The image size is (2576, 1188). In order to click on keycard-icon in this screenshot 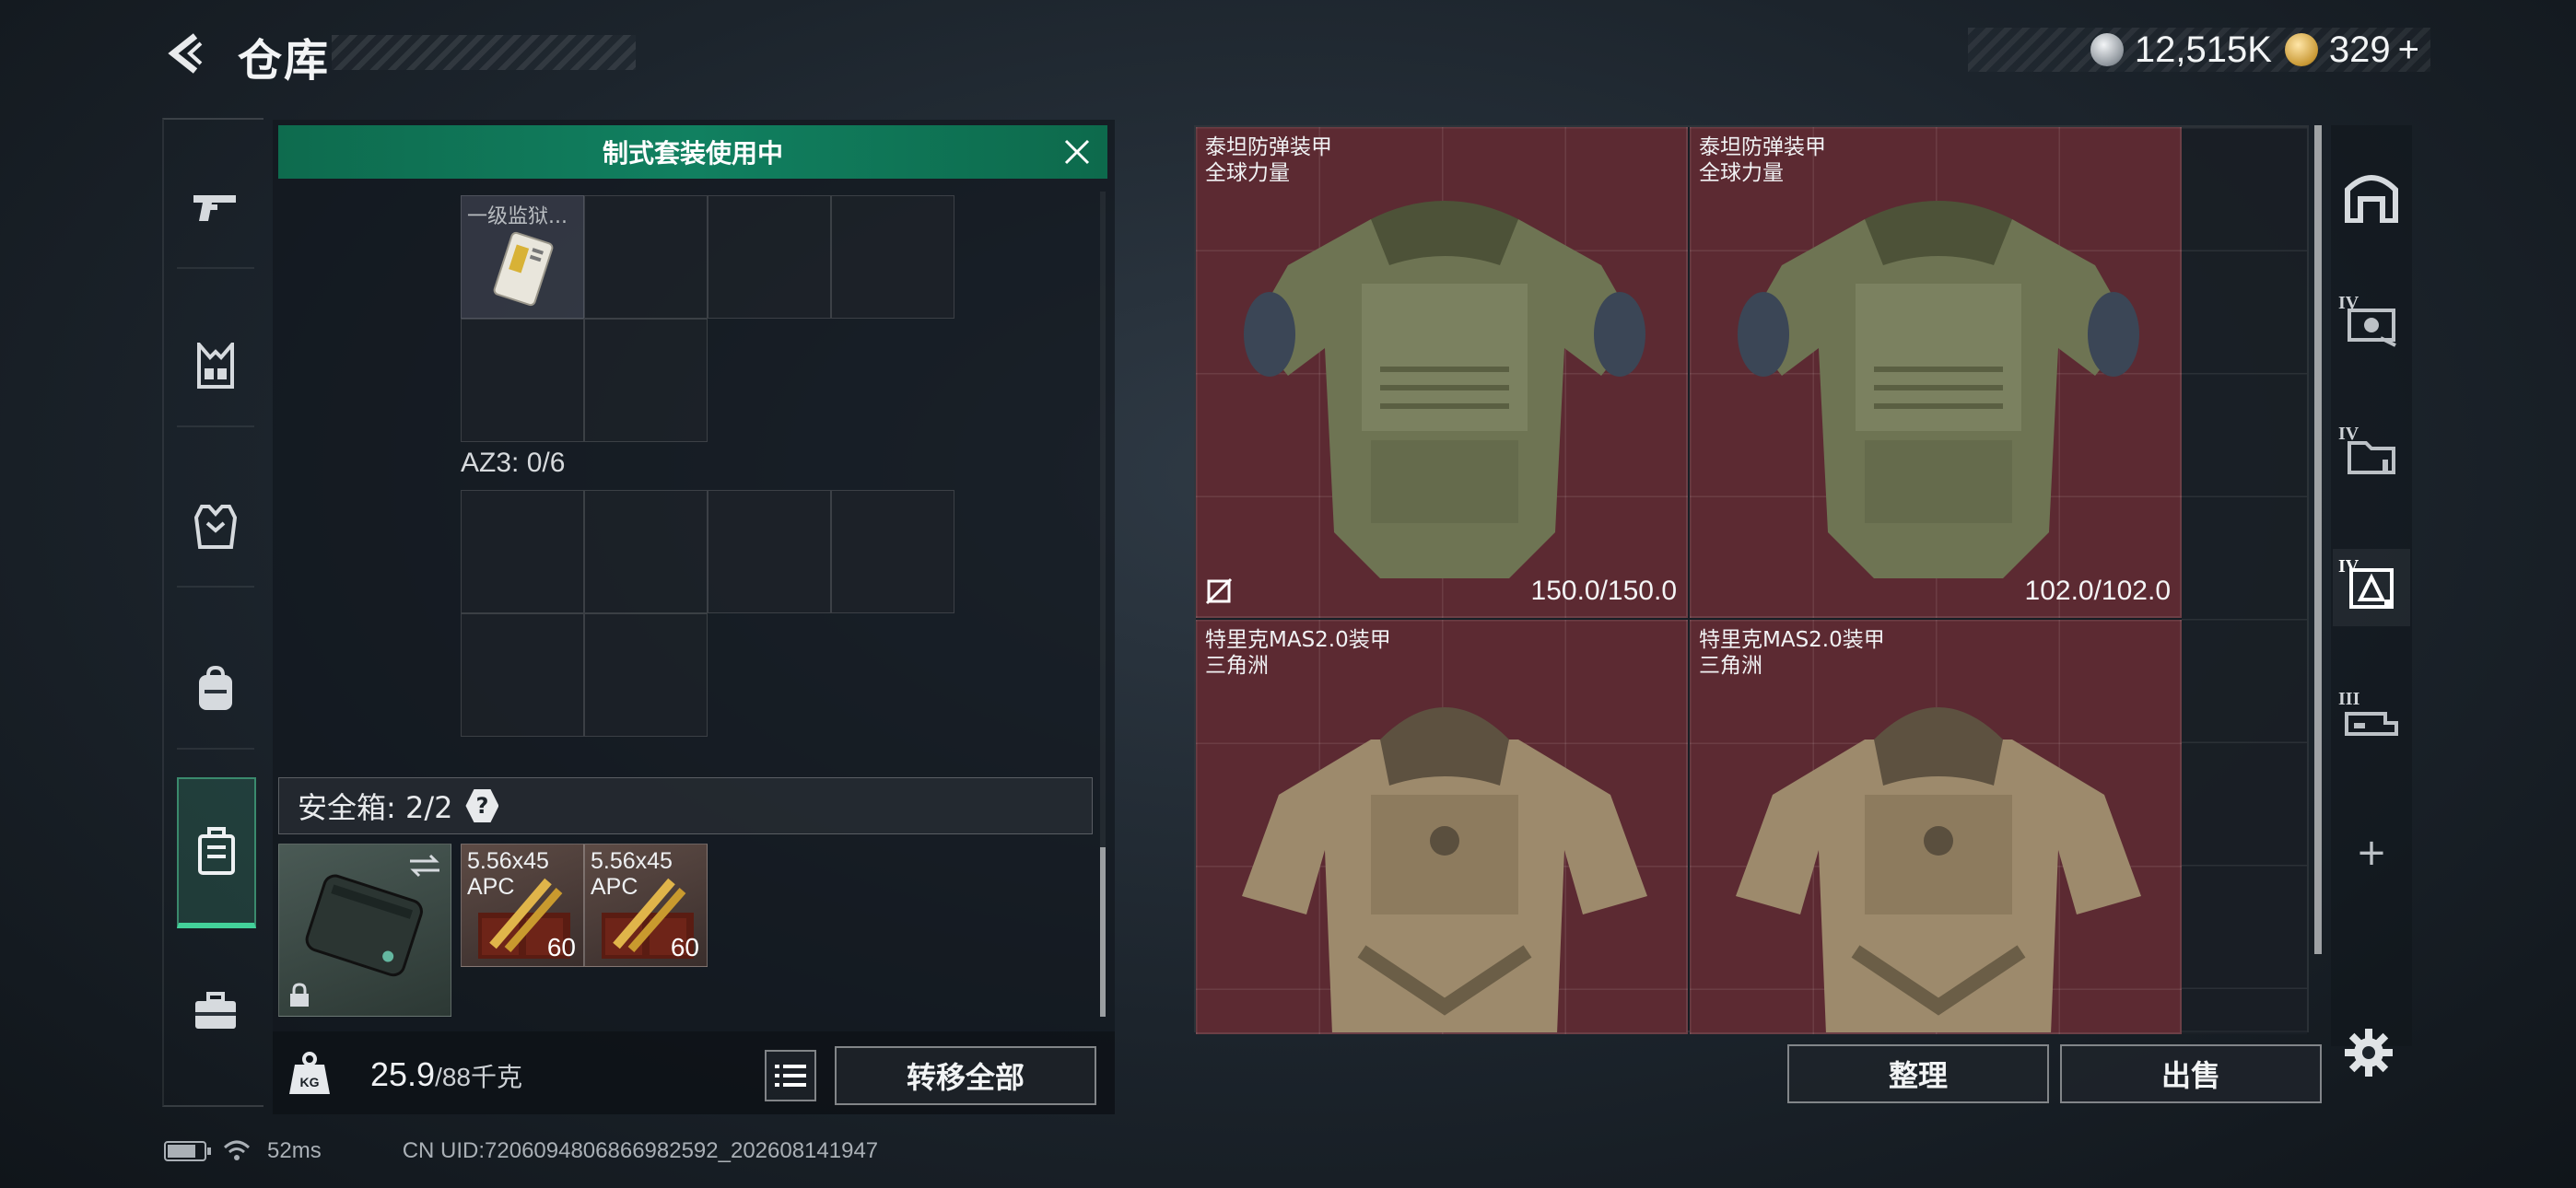, I will do `click(523, 269)`.